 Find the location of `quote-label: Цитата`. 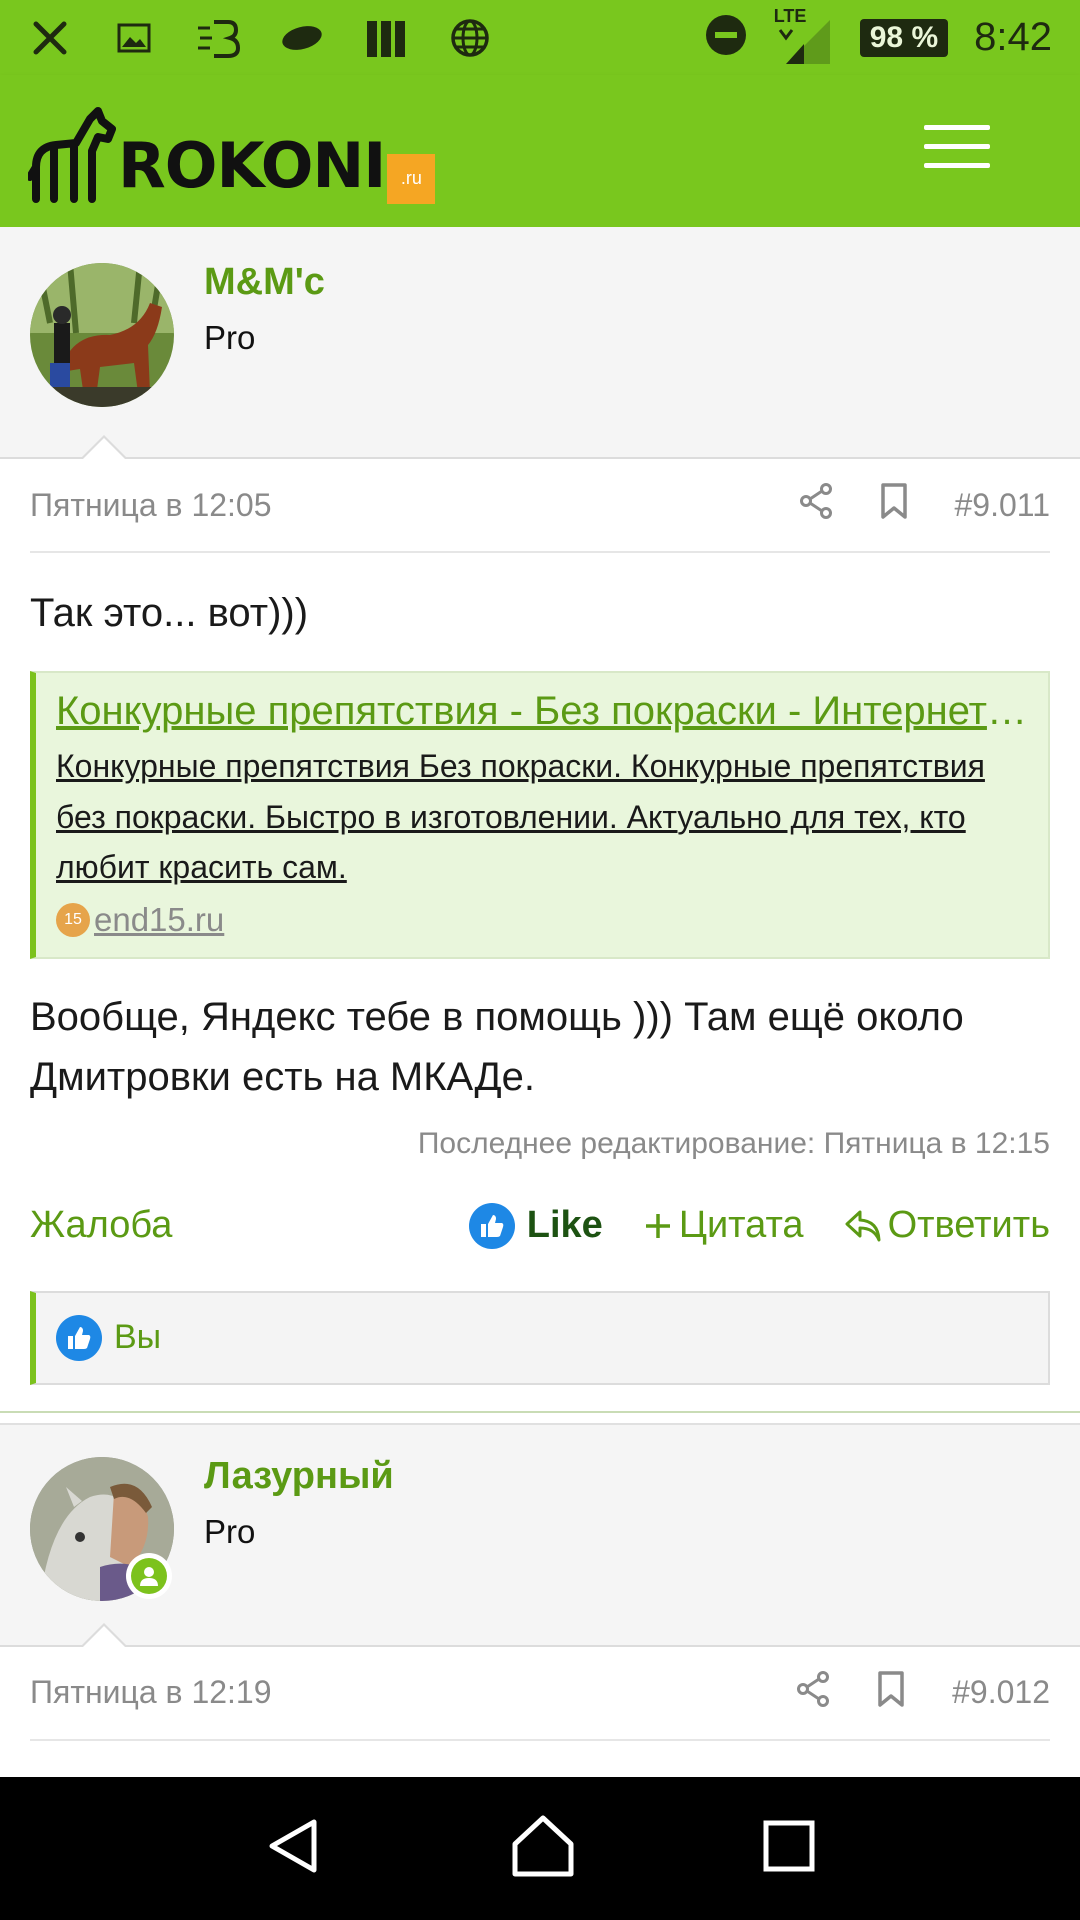

quote-label: Цитата is located at coordinates (741, 1225).